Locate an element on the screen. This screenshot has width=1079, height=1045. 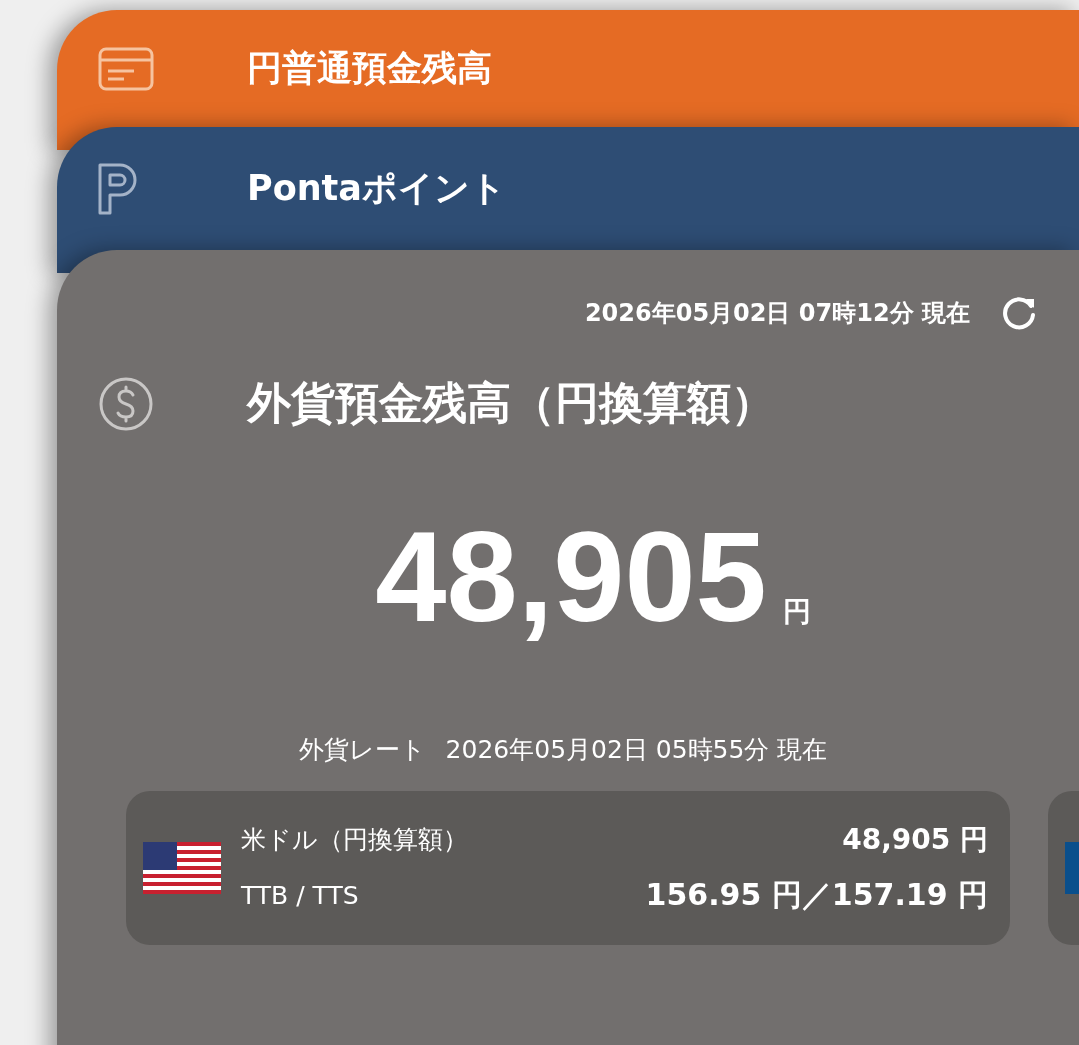
p-letter-icon is located at coordinates (118, 188).